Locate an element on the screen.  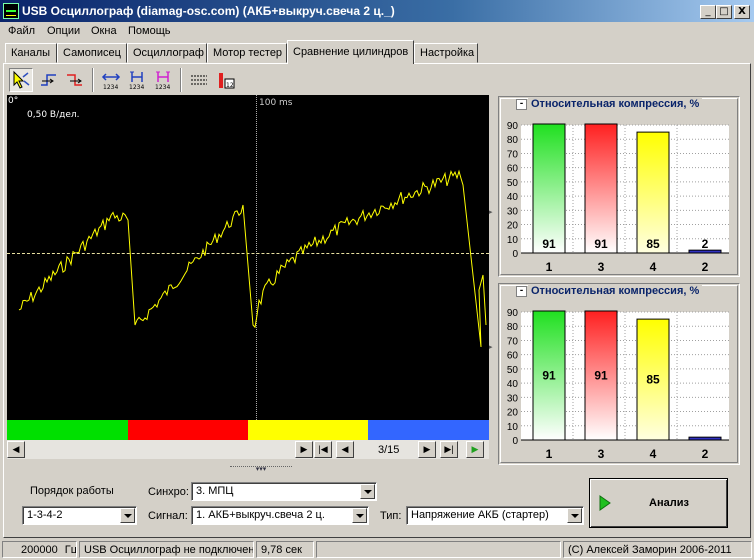
play-icon is located at coordinates (605, 503).